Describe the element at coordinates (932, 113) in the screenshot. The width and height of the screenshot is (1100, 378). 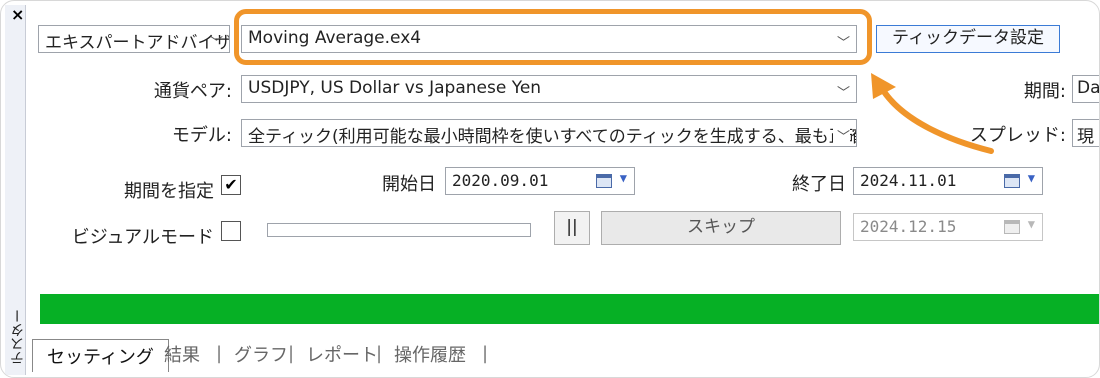
I see `annotation-arrow` at that location.